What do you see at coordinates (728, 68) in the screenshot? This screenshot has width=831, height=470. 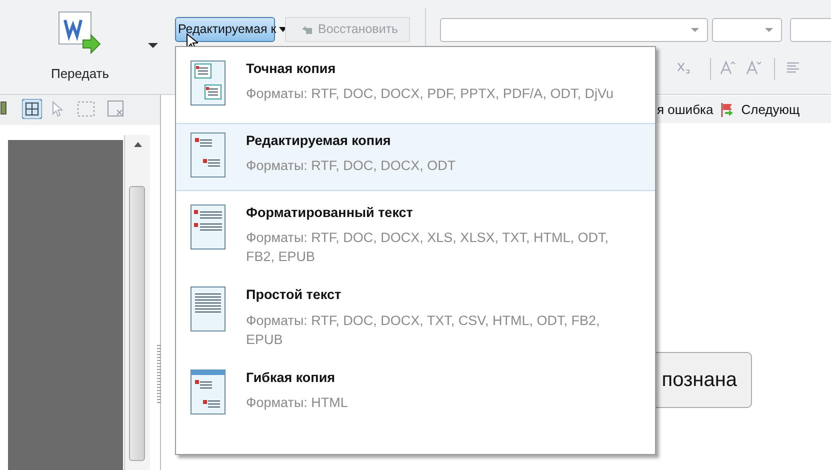 I see `increase-font-icon` at bounding box center [728, 68].